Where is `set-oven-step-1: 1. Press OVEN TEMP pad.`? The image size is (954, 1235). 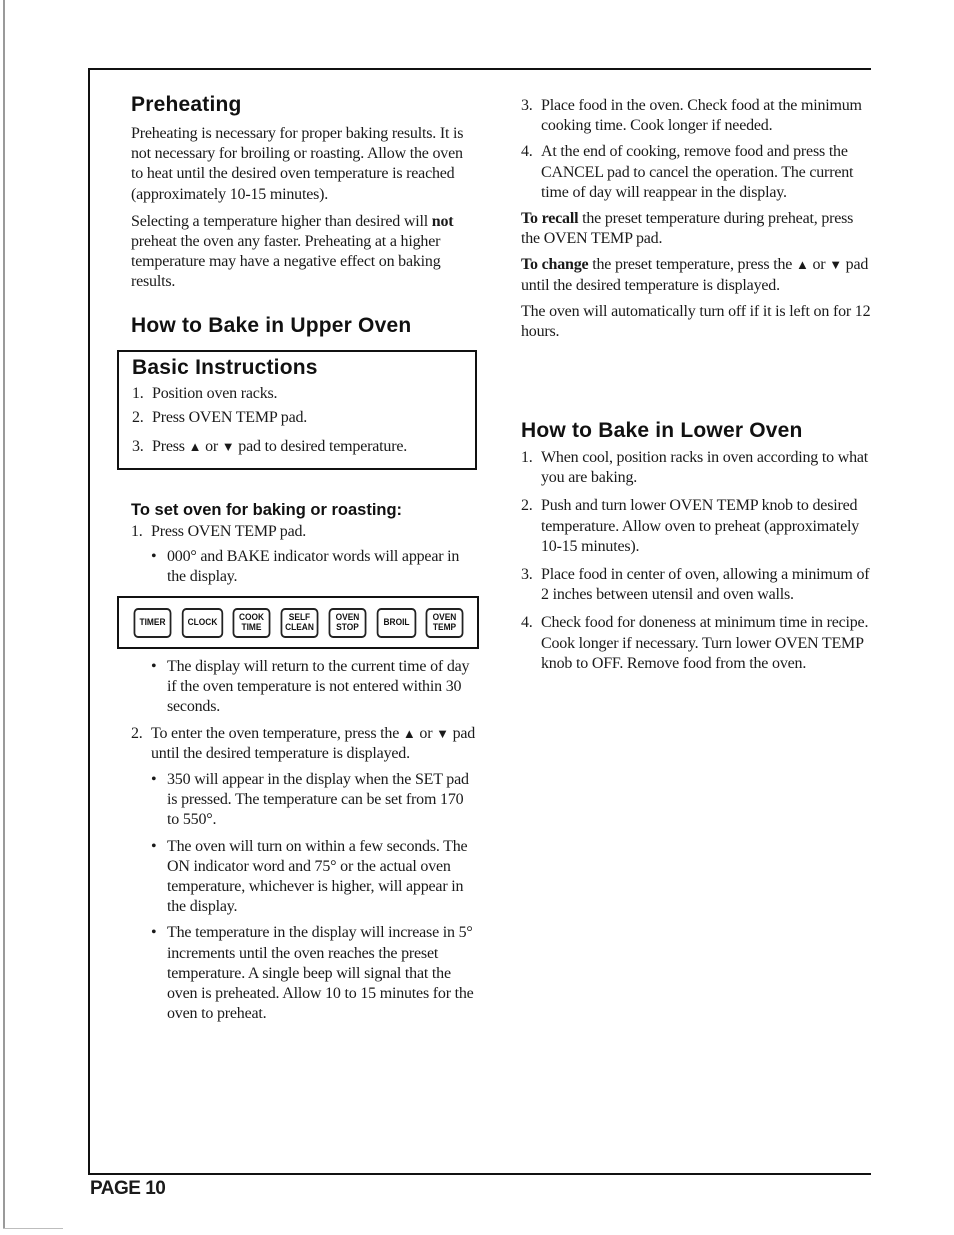
set-oven-step-1: 1. Press OVEN TEMP pad. is located at coordinates (219, 531).